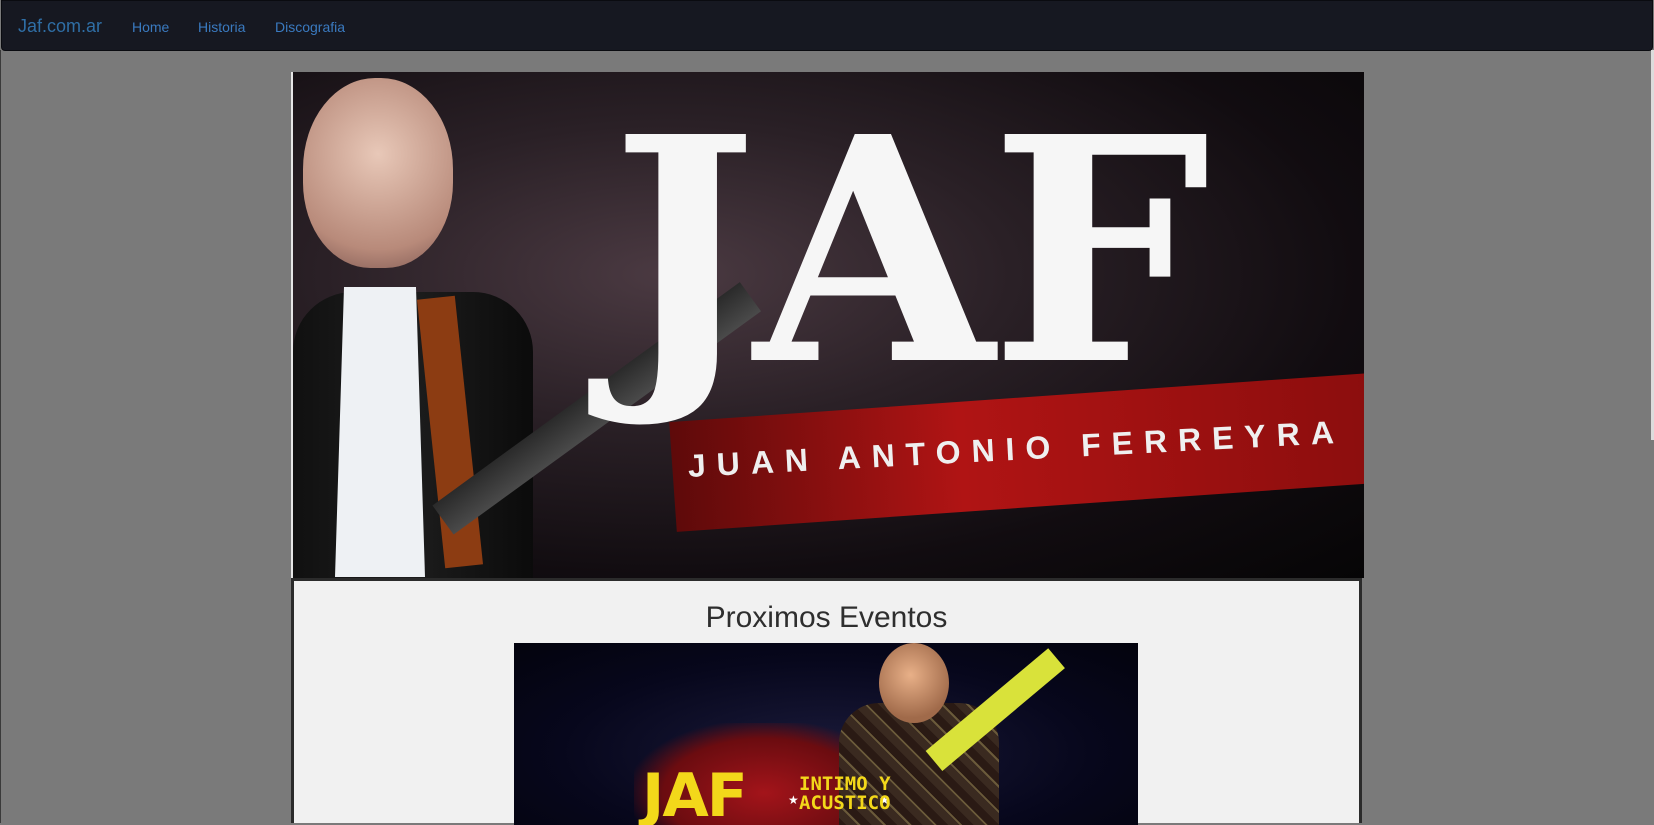 The height and width of the screenshot is (825, 1654). Describe the element at coordinates (845, 803) in the screenshot. I see `event-poster-tagline-2: ACUSTICO` at that location.